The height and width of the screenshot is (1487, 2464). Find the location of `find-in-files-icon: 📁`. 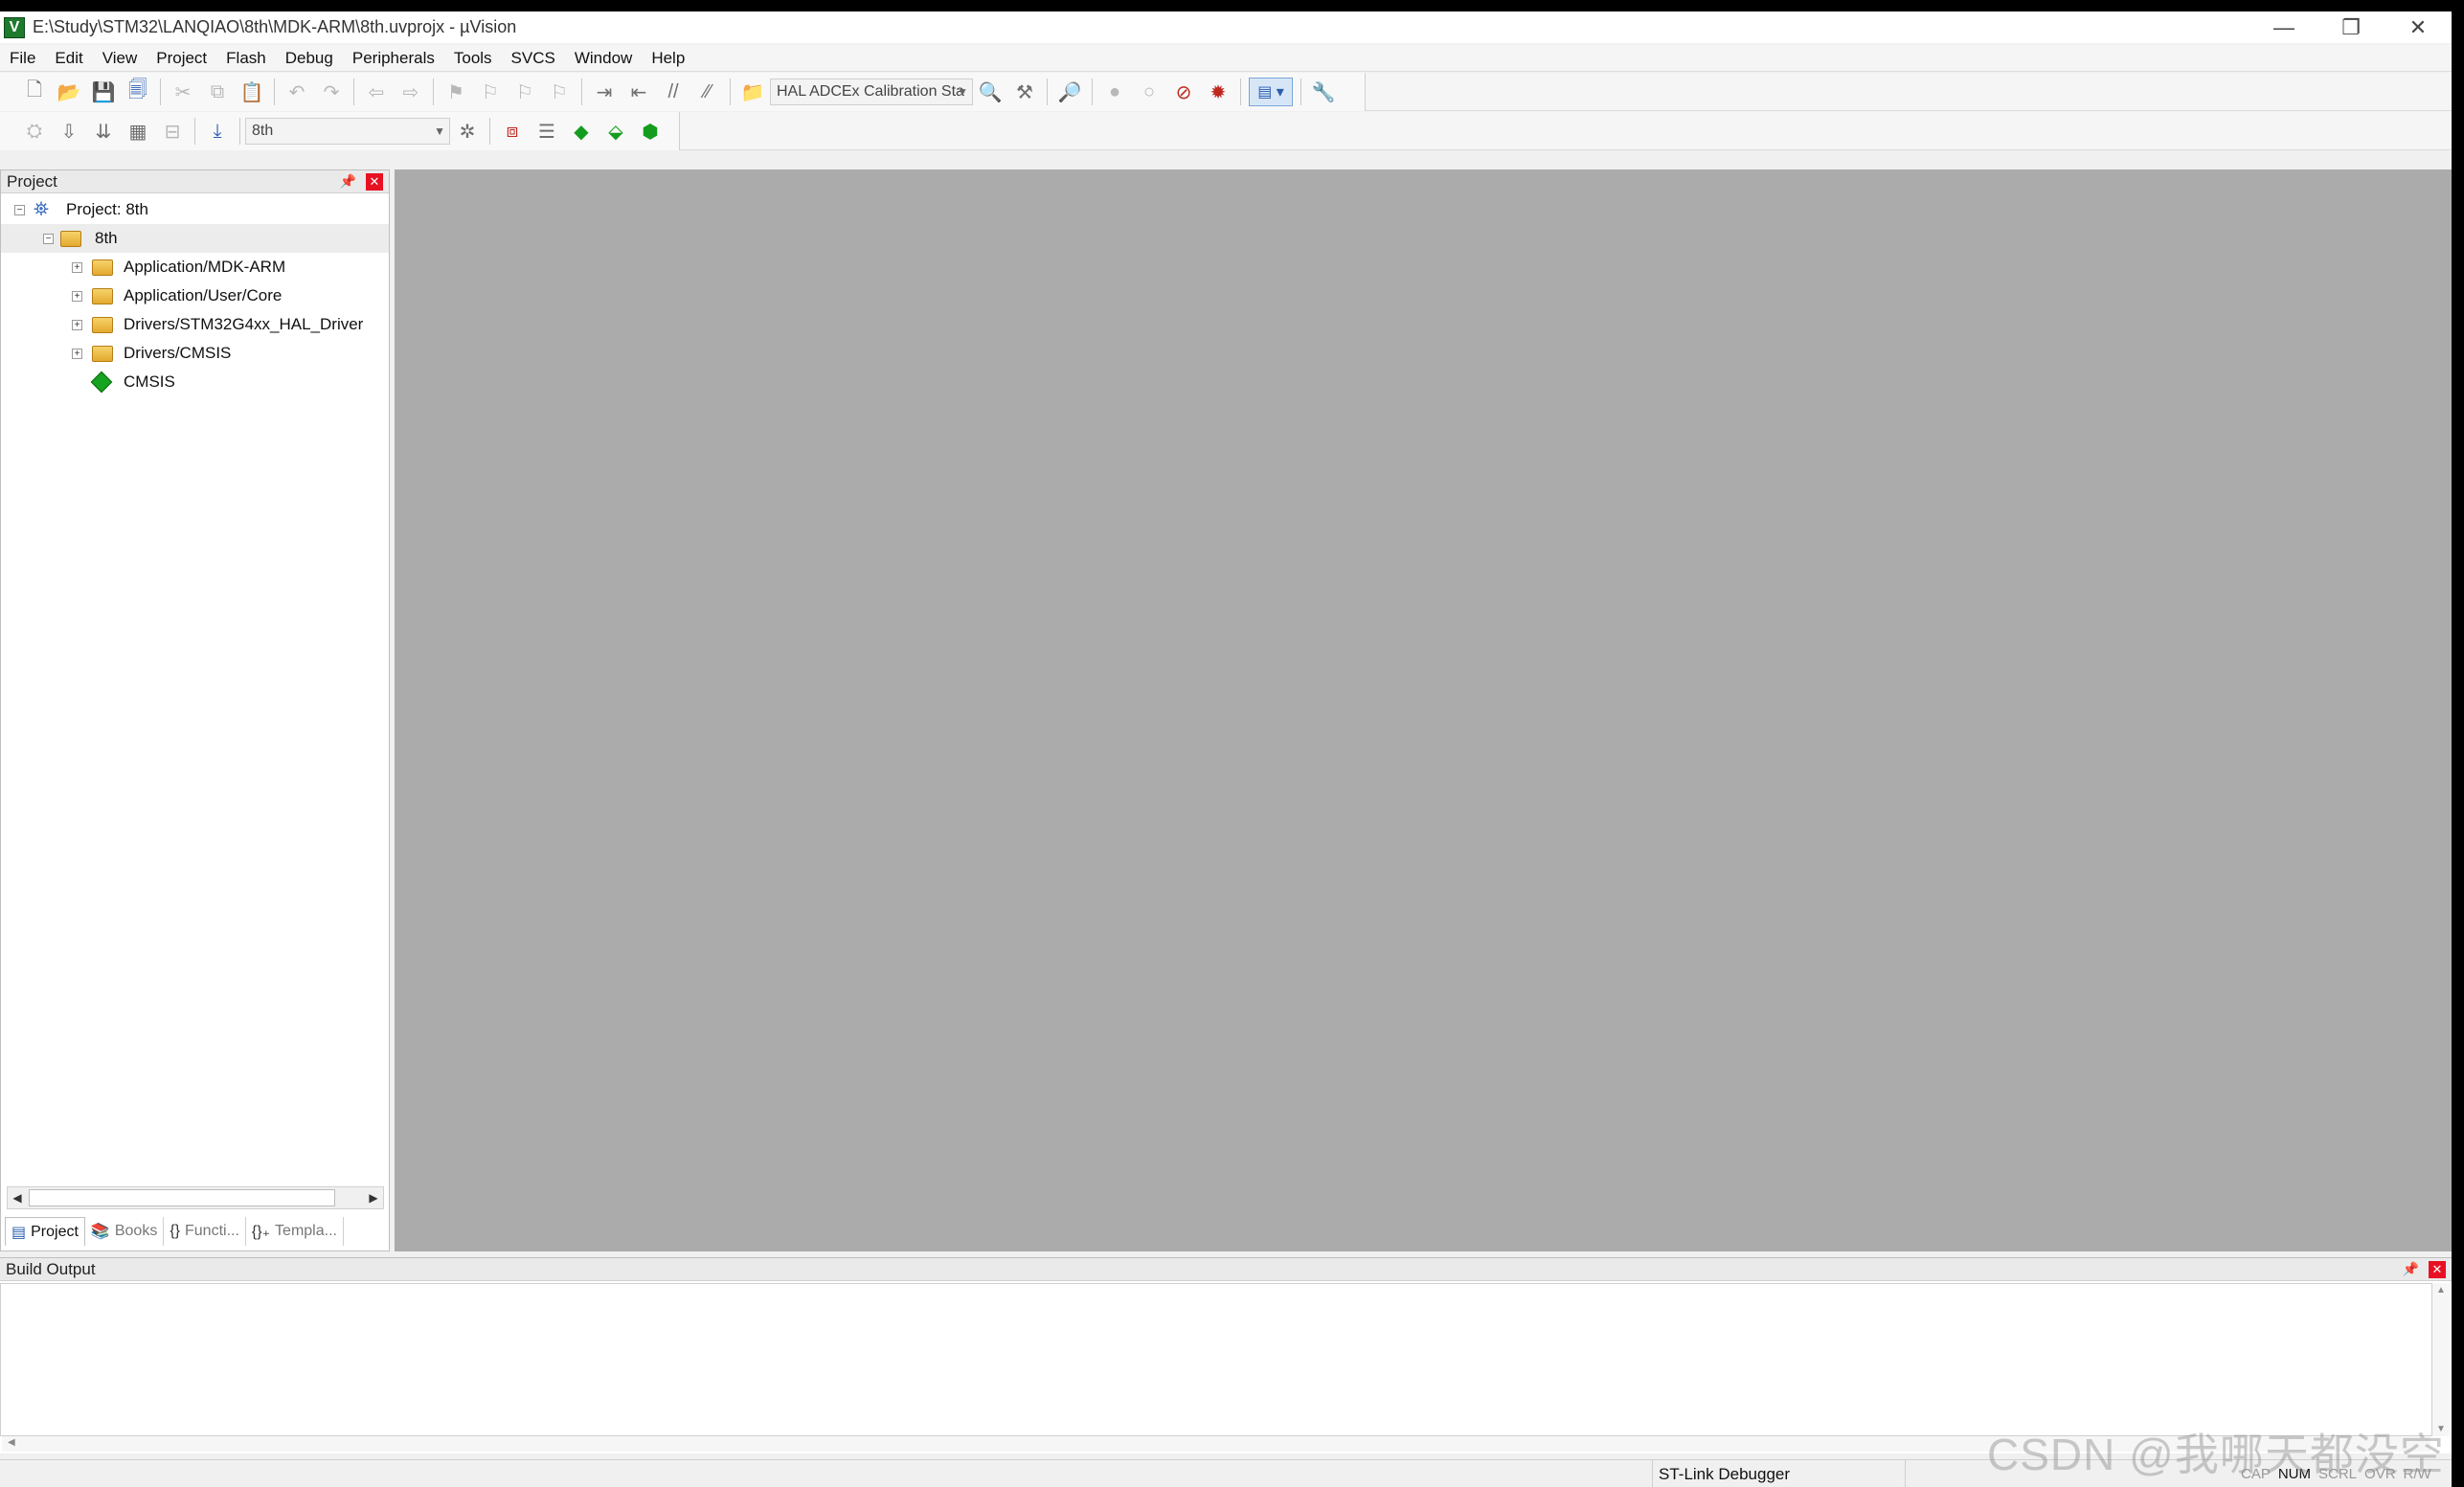

find-in-files-icon: 📁 is located at coordinates (752, 92).